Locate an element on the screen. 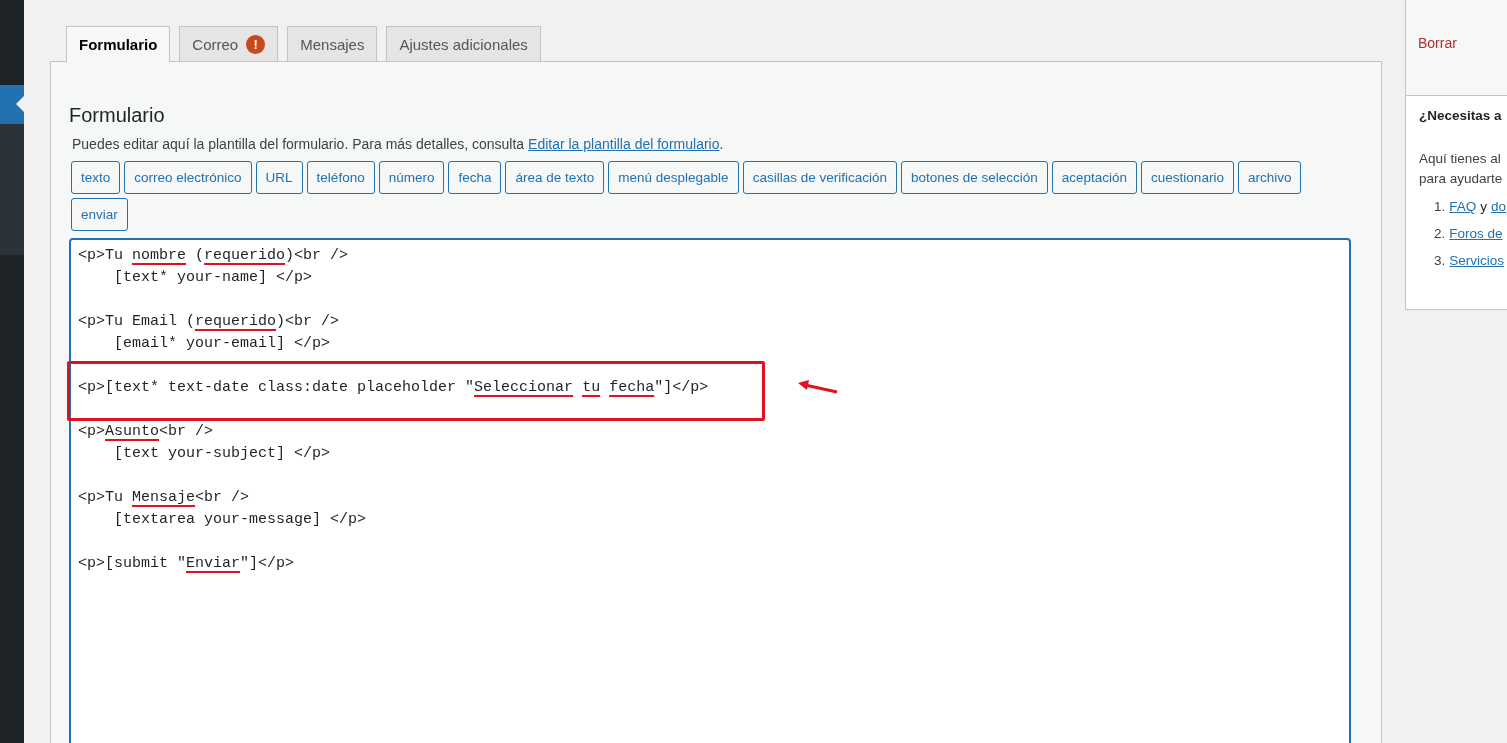  tag-button: URL is located at coordinates (279, 177).